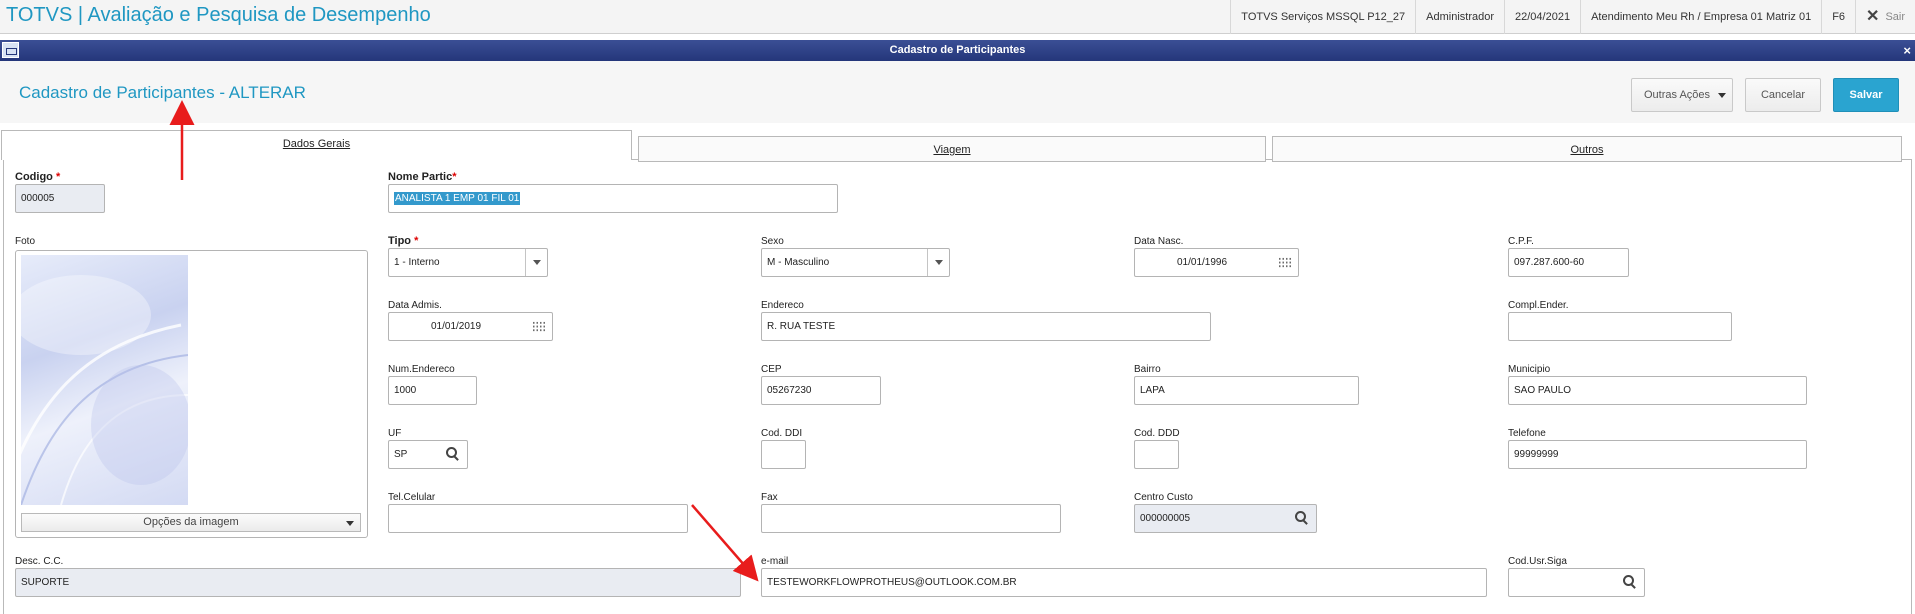 This screenshot has width=1915, height=614. Describe the element at coordinates (783, 454) in the screenshot. I see `cod-ddi-field` at that location.